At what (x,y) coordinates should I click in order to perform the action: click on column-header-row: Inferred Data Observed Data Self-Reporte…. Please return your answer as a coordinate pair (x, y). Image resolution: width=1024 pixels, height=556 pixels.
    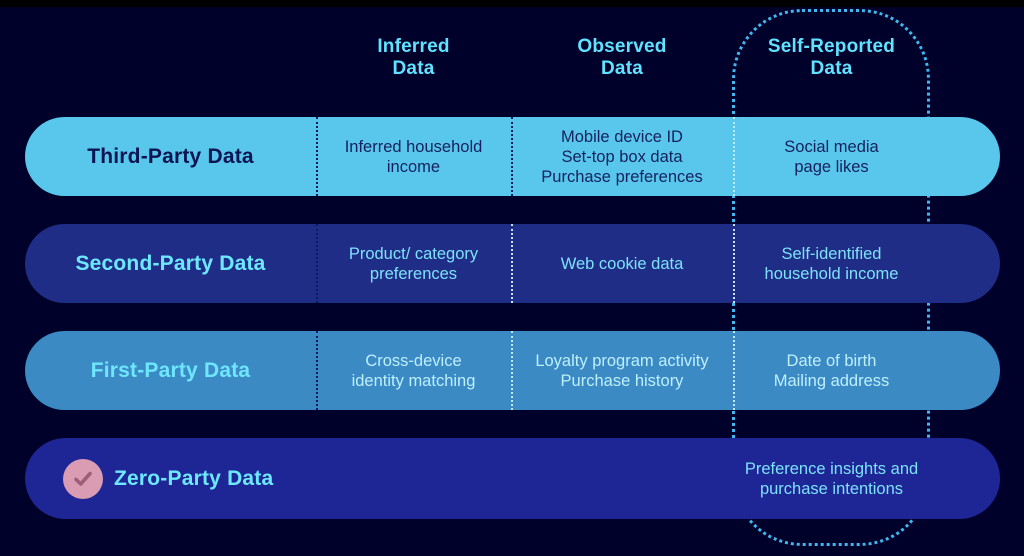
    Looking at the image, I should click on (512, 64).